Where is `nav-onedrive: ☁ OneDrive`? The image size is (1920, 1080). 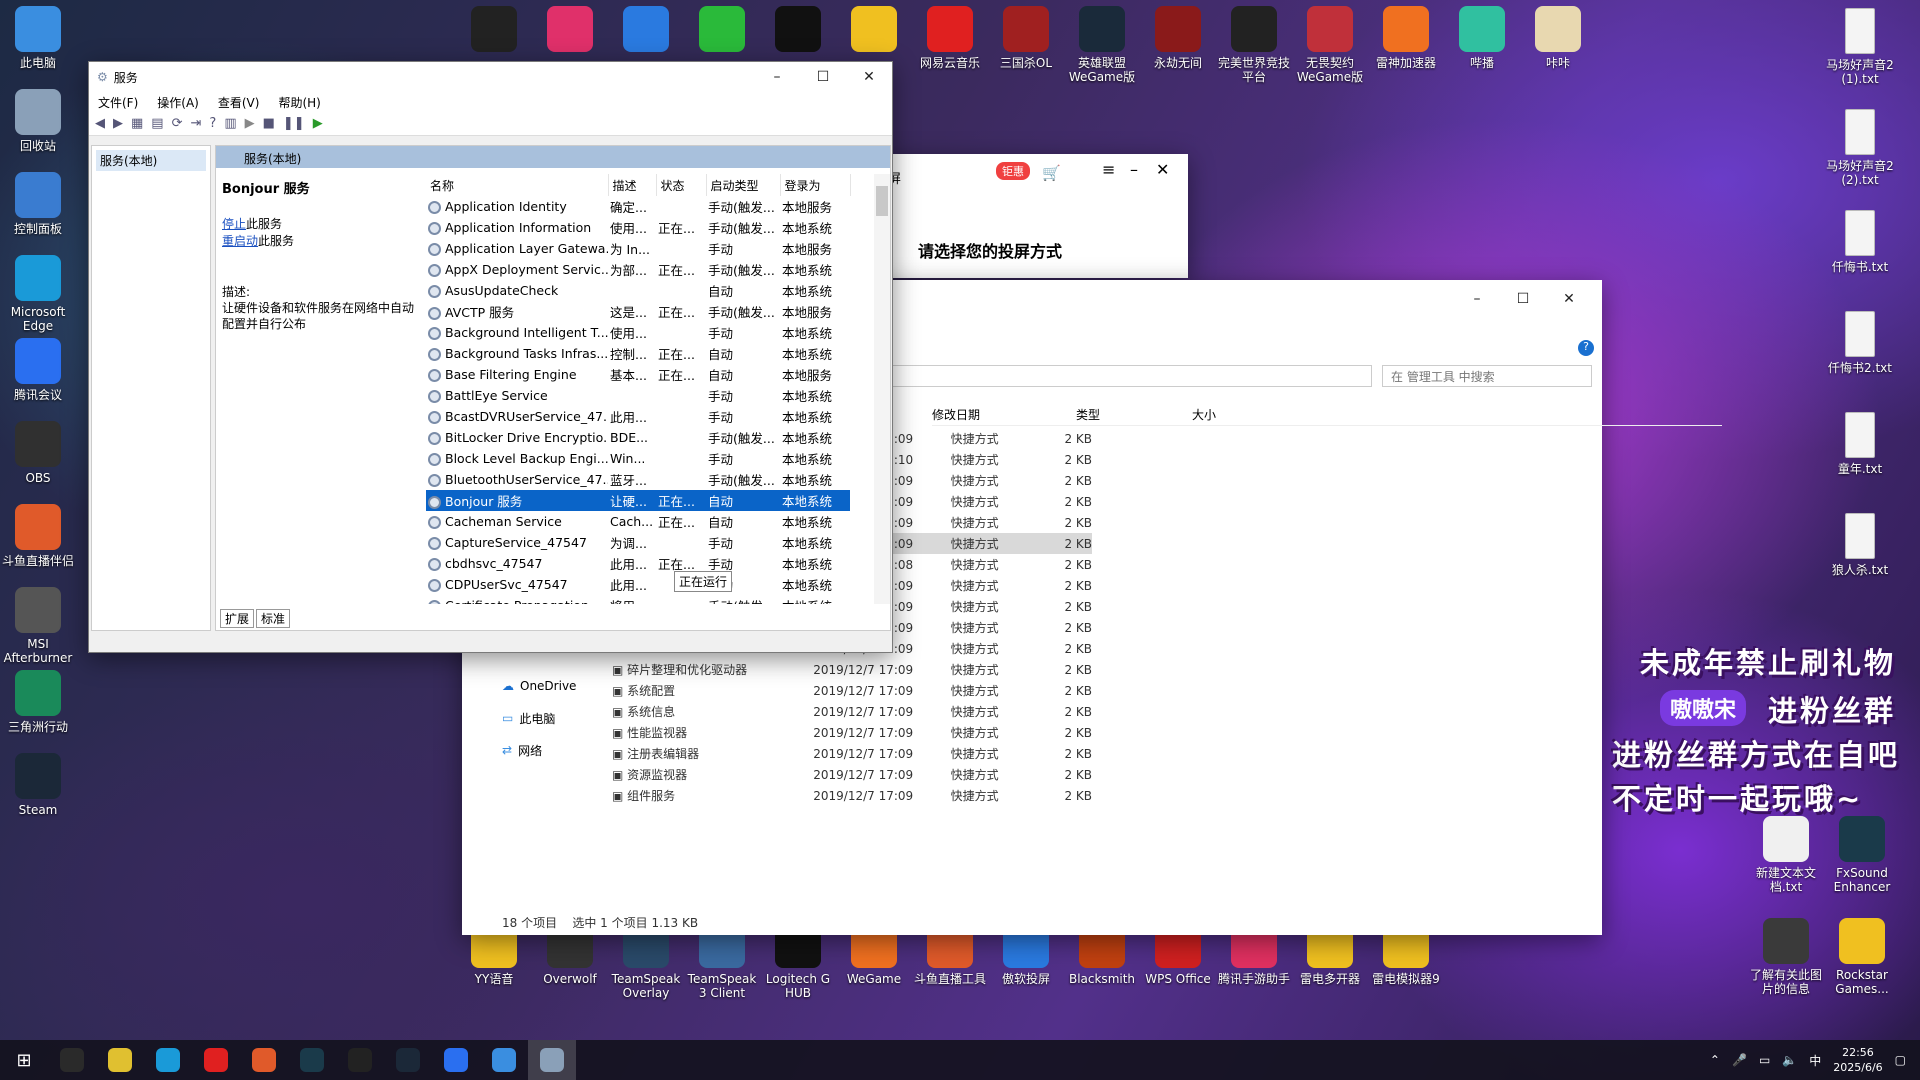 nav-onedrive: ☁ OneDrive is located at coordinates (552, 686).